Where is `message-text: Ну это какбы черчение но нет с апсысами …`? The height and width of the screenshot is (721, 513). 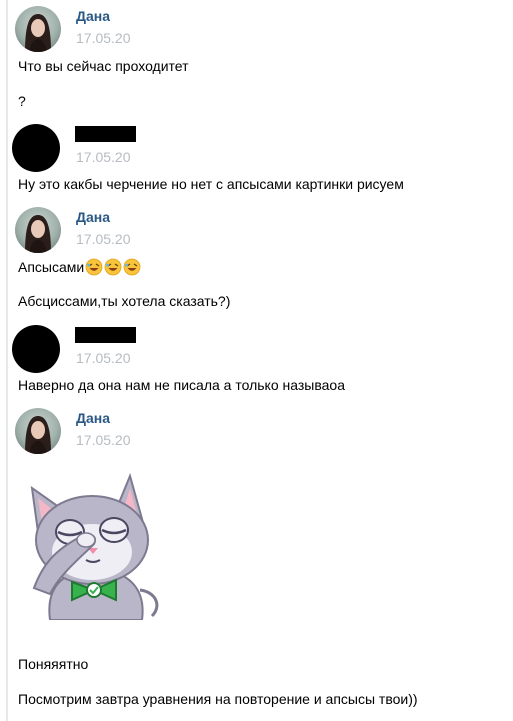
message-text: Ну это какбы черчение но нет с апсысами … is located at coordinates (211, 184).